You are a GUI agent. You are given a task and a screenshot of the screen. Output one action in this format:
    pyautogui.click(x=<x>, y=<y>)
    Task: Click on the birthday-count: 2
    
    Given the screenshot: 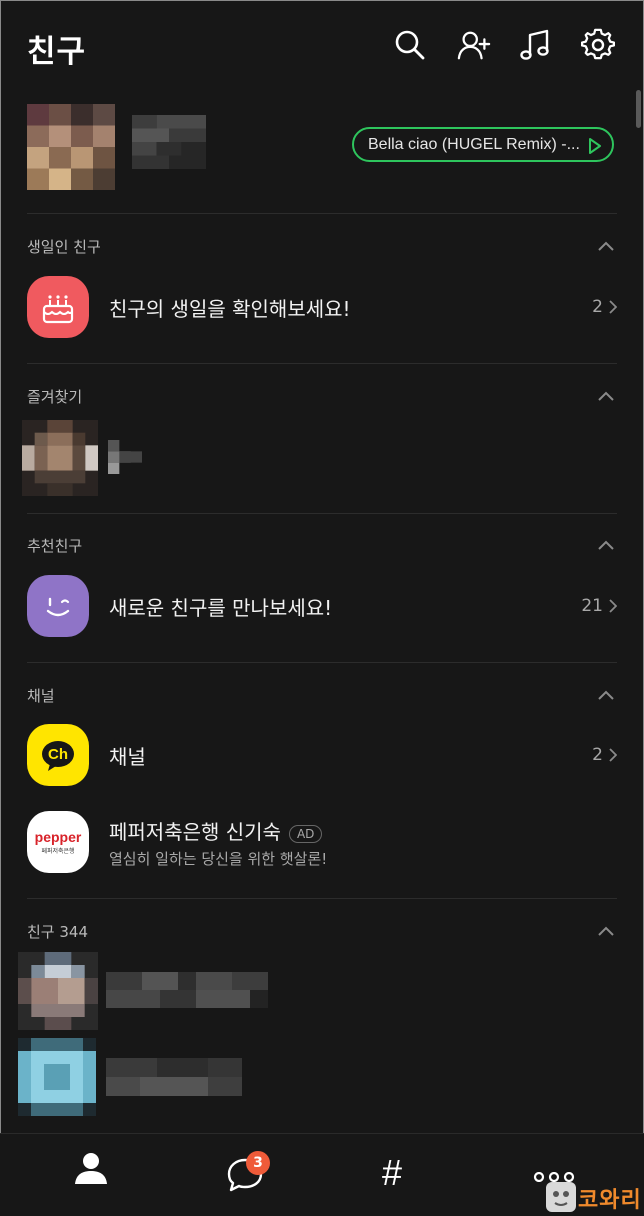 What is the action you would take?
    pyautogui.click(x=604, y=307)
    